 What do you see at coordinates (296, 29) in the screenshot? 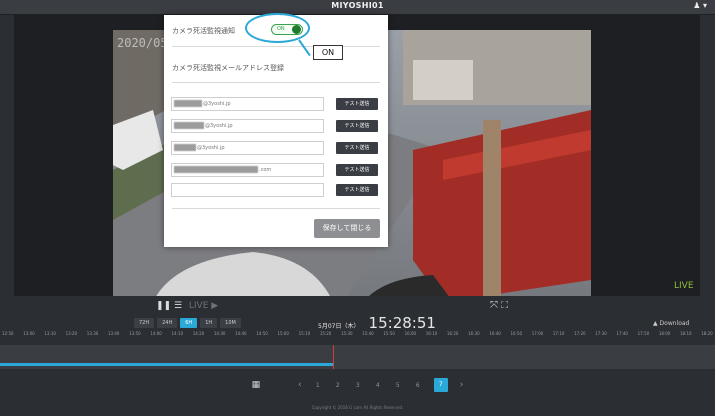
I see `toggle-knob` at bounding box center [296, 29].